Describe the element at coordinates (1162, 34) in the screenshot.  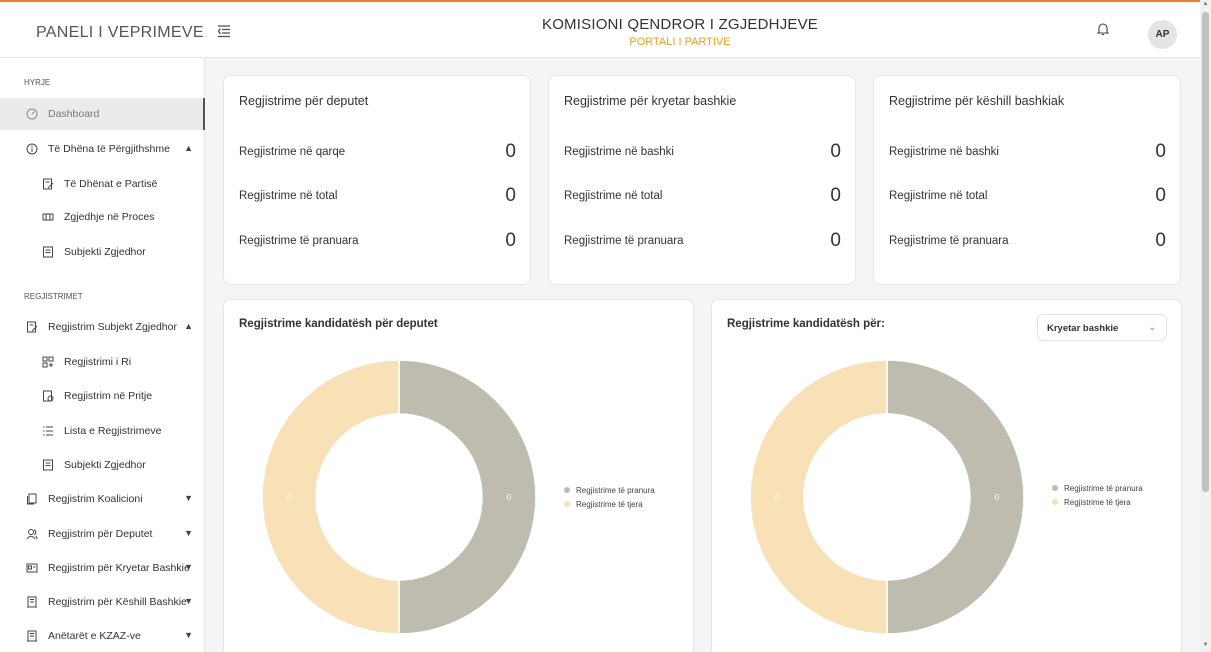
I see `user-avatar: AP` at that location.